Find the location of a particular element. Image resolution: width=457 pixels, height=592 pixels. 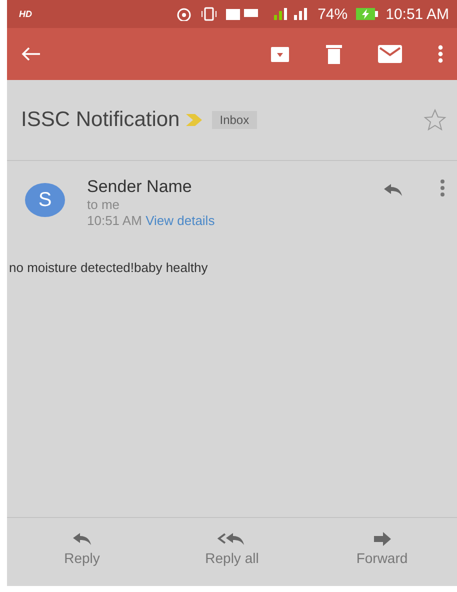

more-icon is located at coordinates (440, 54).